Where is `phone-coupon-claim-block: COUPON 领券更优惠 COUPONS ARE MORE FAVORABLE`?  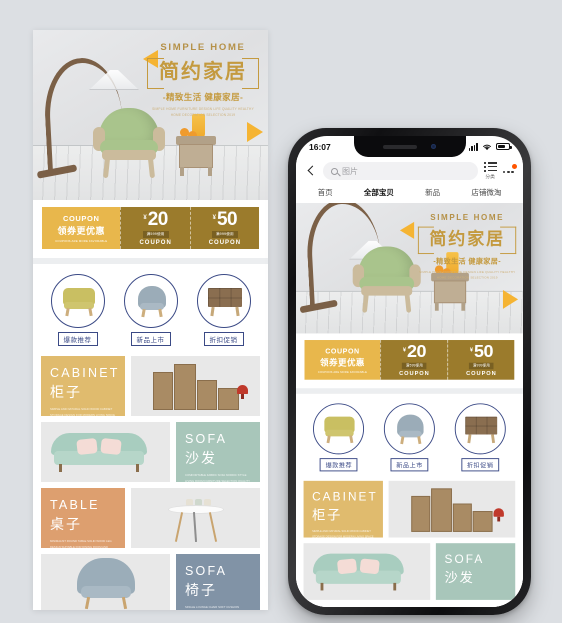
phone-coupon-claim-block: COUPON 领券更优惠 COUPONS ARE MORE FAVORABLE is located at coordinates (342, 360).